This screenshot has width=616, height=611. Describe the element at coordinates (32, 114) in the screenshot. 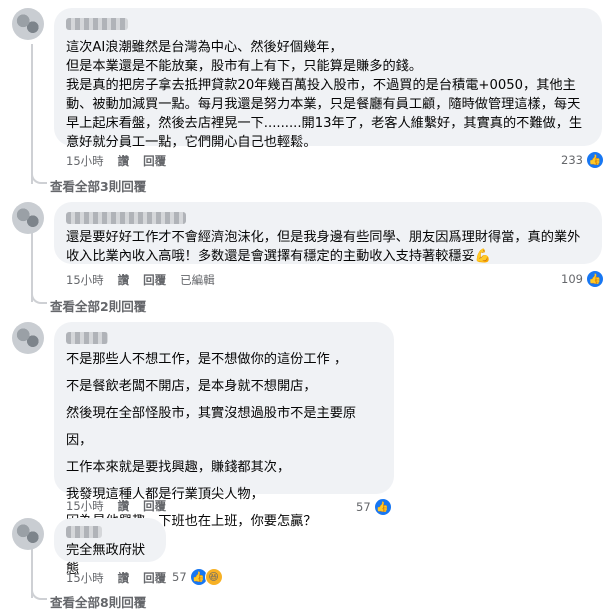

I see `thread-line` at that location.